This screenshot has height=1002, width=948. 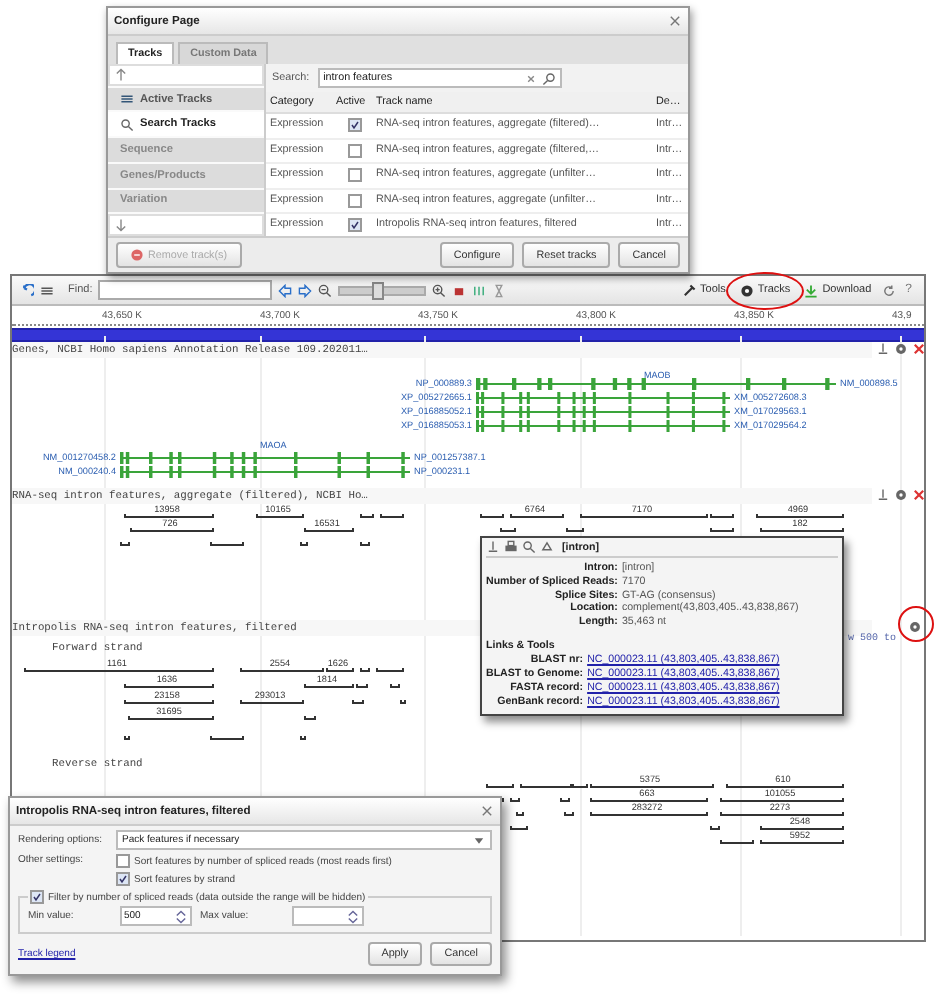 I want to click on zoom-slider, so click(x=382, y=290).